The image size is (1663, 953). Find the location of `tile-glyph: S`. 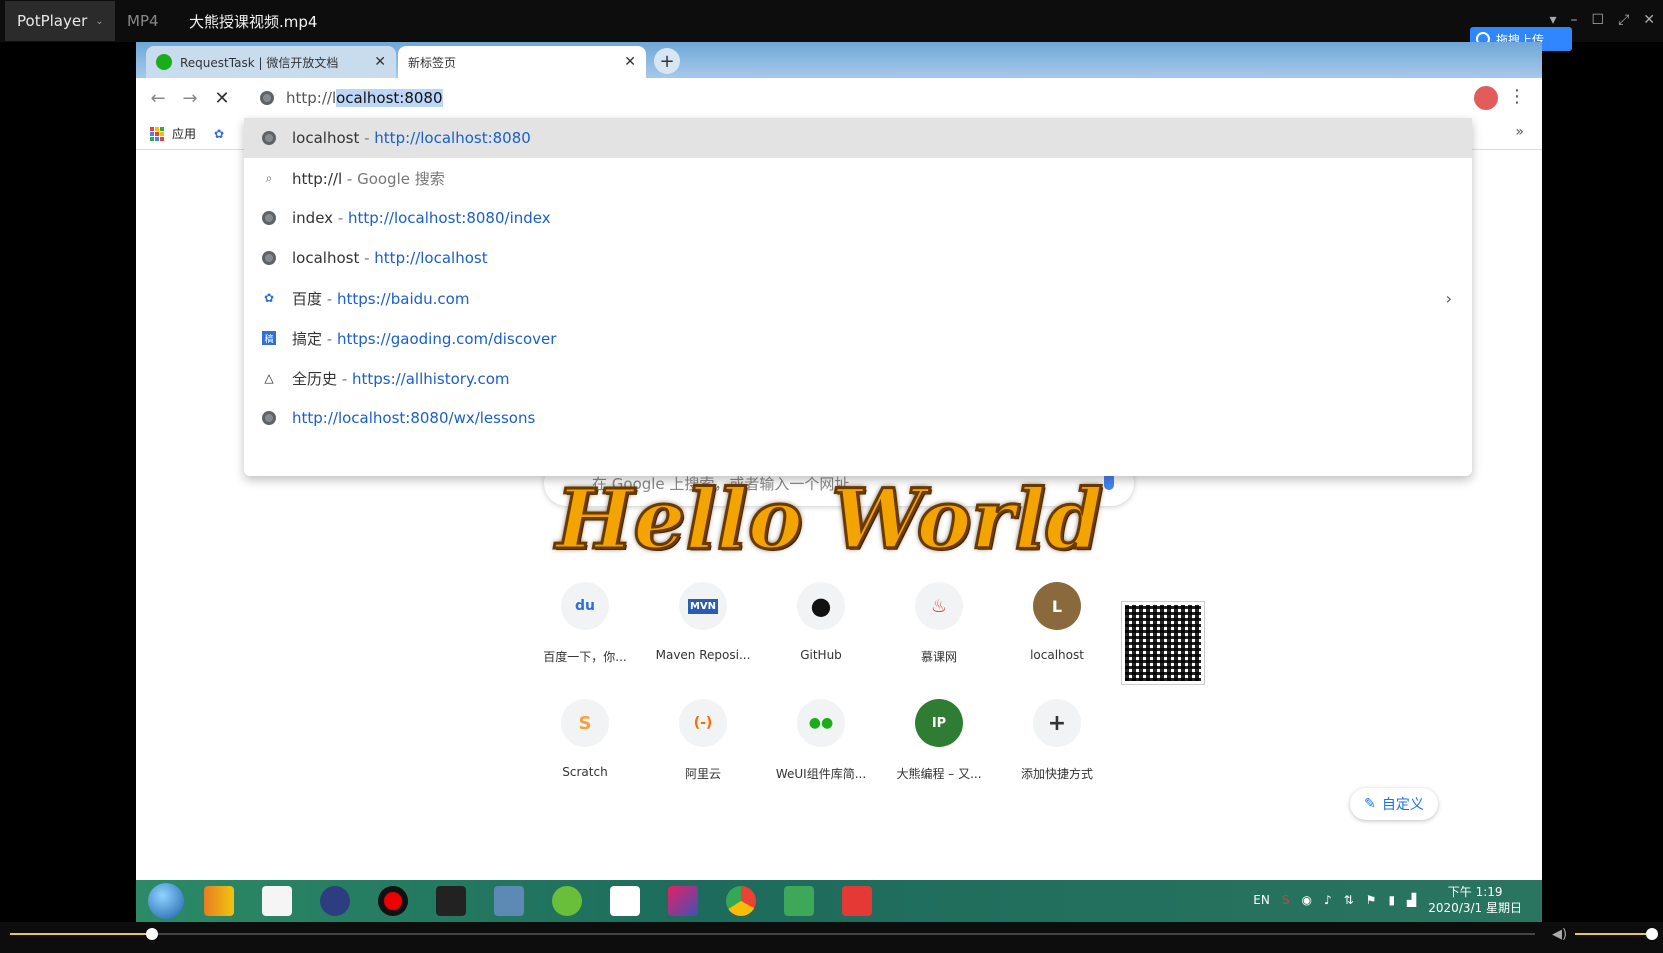

tile-glyph: S is located at coordinates (585, 723).